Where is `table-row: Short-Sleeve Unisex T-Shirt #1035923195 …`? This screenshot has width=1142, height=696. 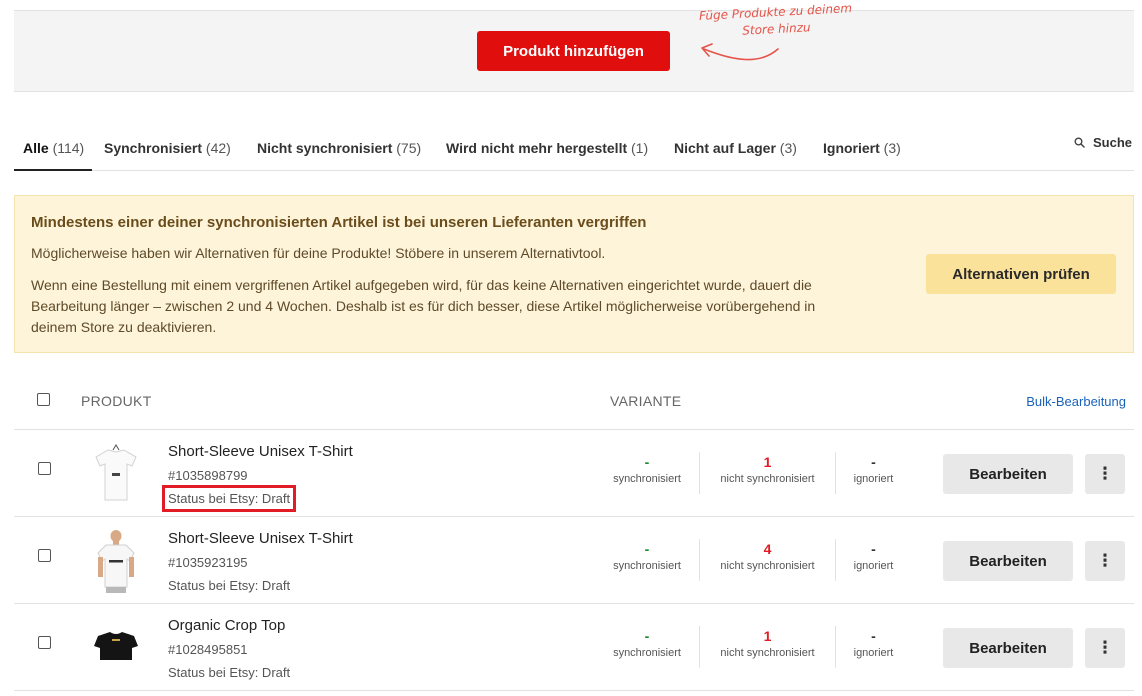
table-row: Short-Sleeve Unisex T-Shirt #1035923195 … is located at coordinates (574, 560).